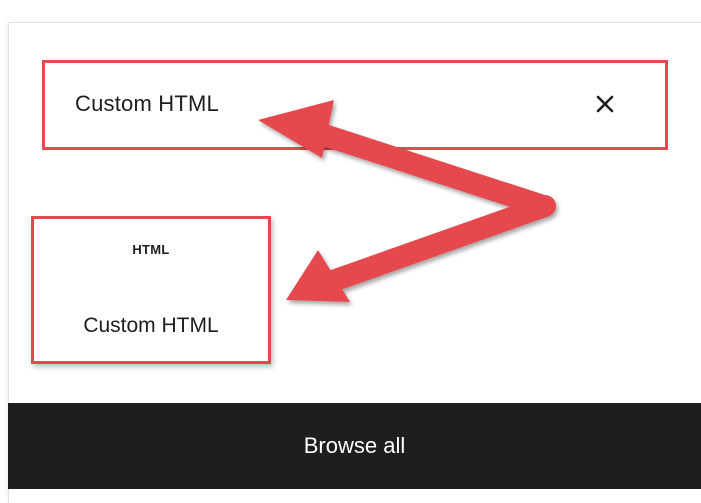 The image size is (701, 503). I want to click on block-item-custom-html: HTML Custom HTML, so click(151, 290).